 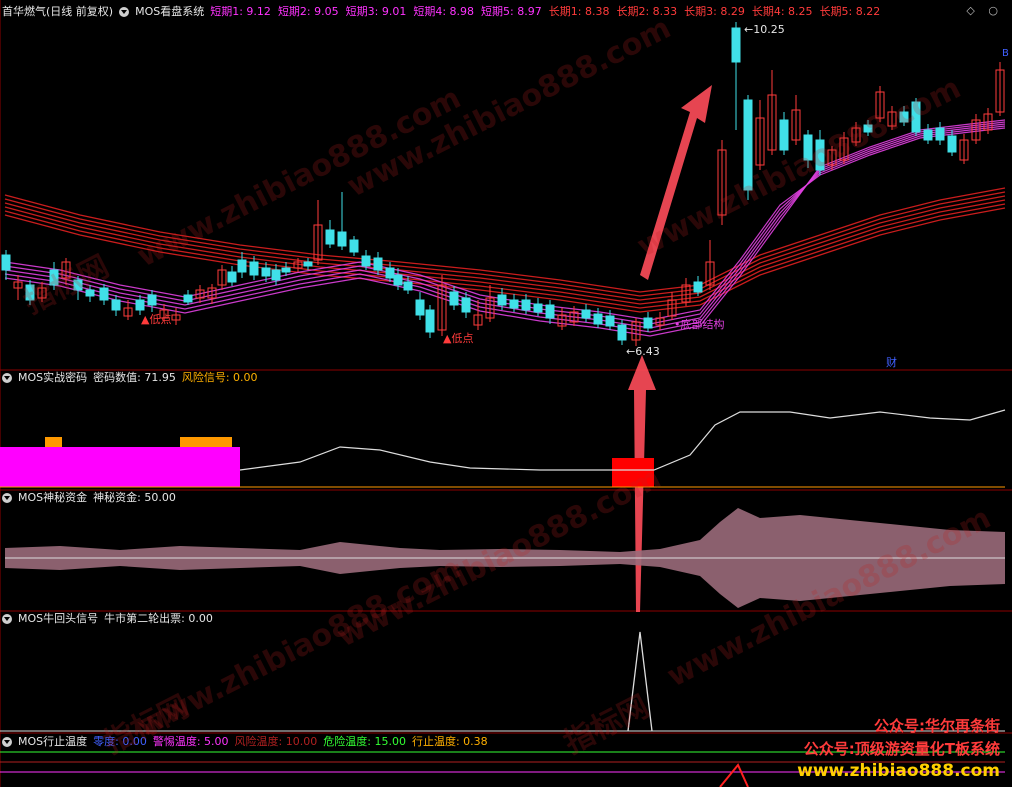 I want to click on panel2-title: MOS实战密码, so click(x=53, y=377).